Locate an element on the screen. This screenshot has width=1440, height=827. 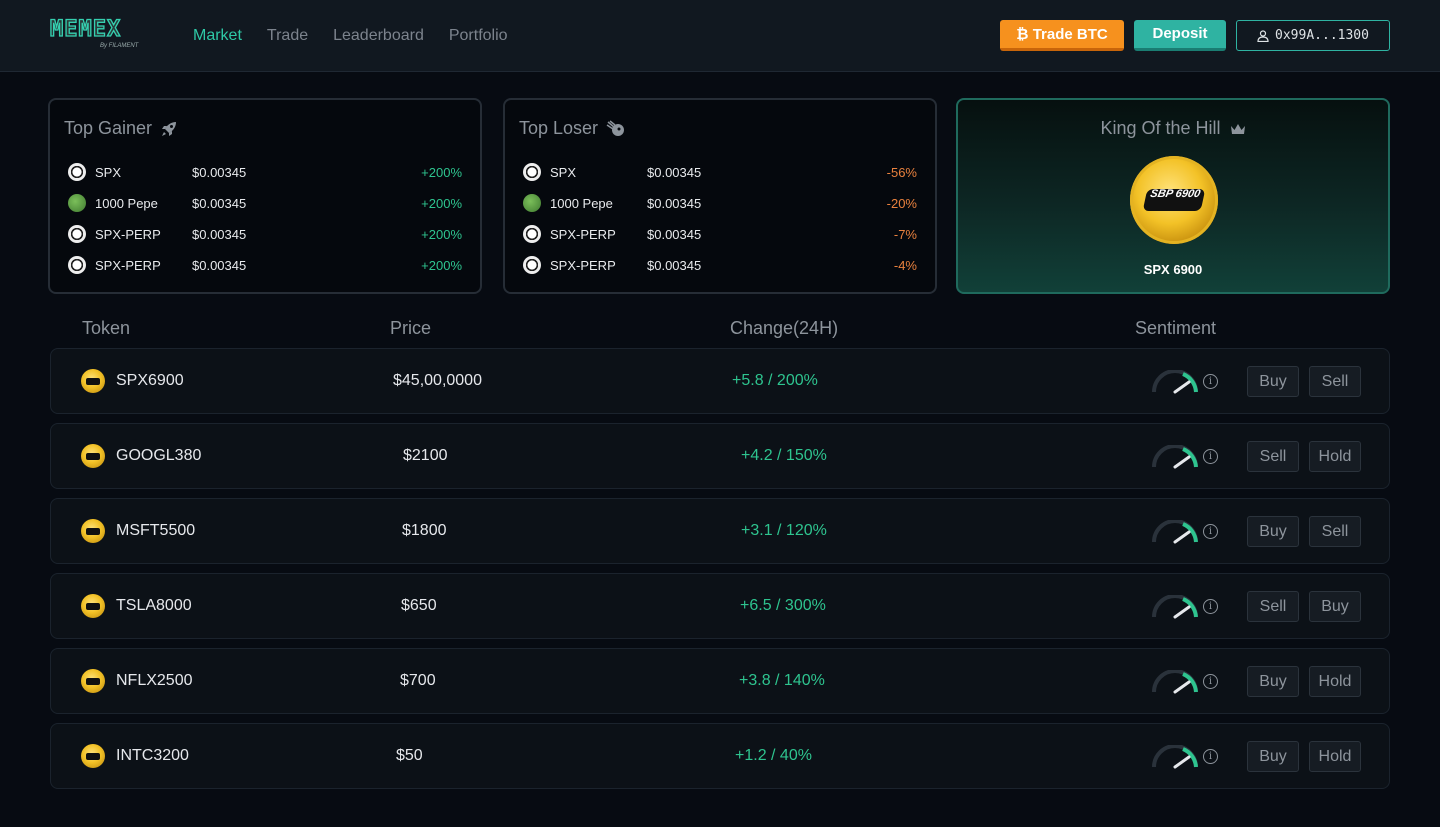
main-nav: Market Trade Leaderboard Portfolio is located at coordinates (363, 36).